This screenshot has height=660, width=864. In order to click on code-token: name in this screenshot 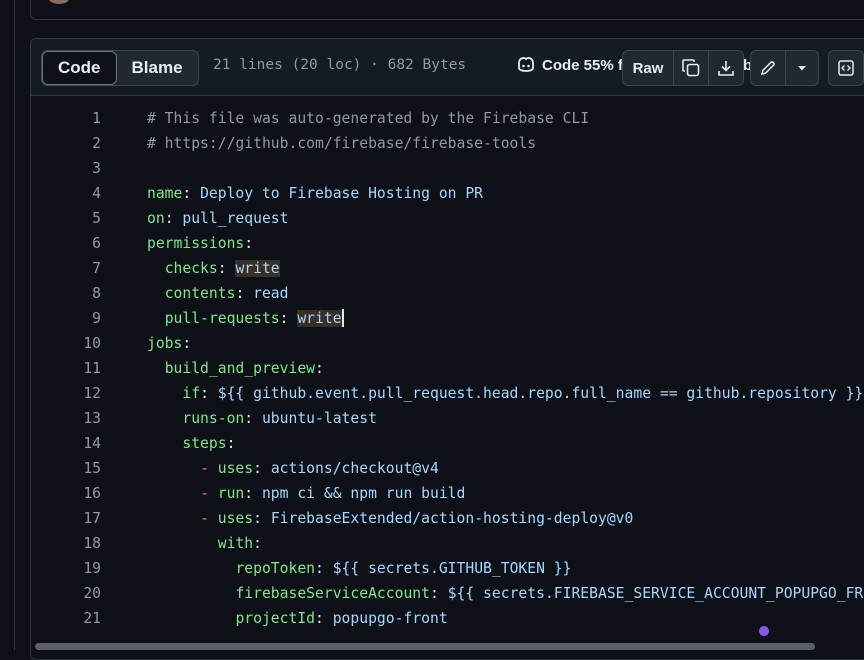, I will do `click(165, 193)`.